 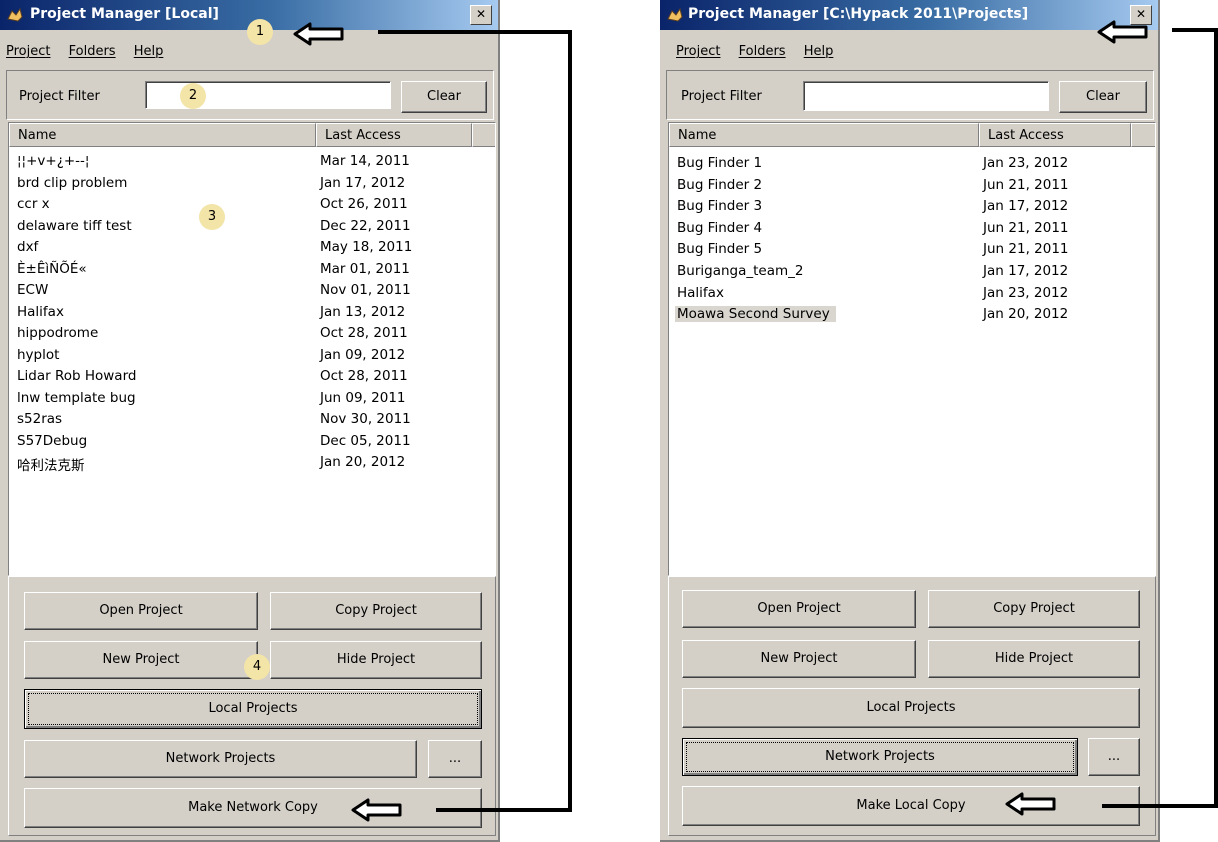 What do you see at coordinates (912, 186) in the screenshot?
I see `list-item: Bug Finder 2 Jun 21, 2011` at bounding box center [912, 186].